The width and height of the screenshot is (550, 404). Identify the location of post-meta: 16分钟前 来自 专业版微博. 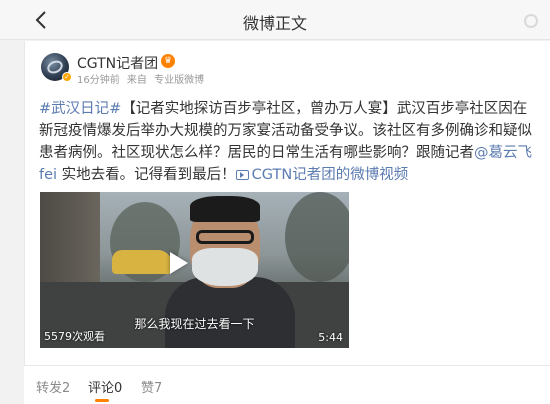
(142, 78).